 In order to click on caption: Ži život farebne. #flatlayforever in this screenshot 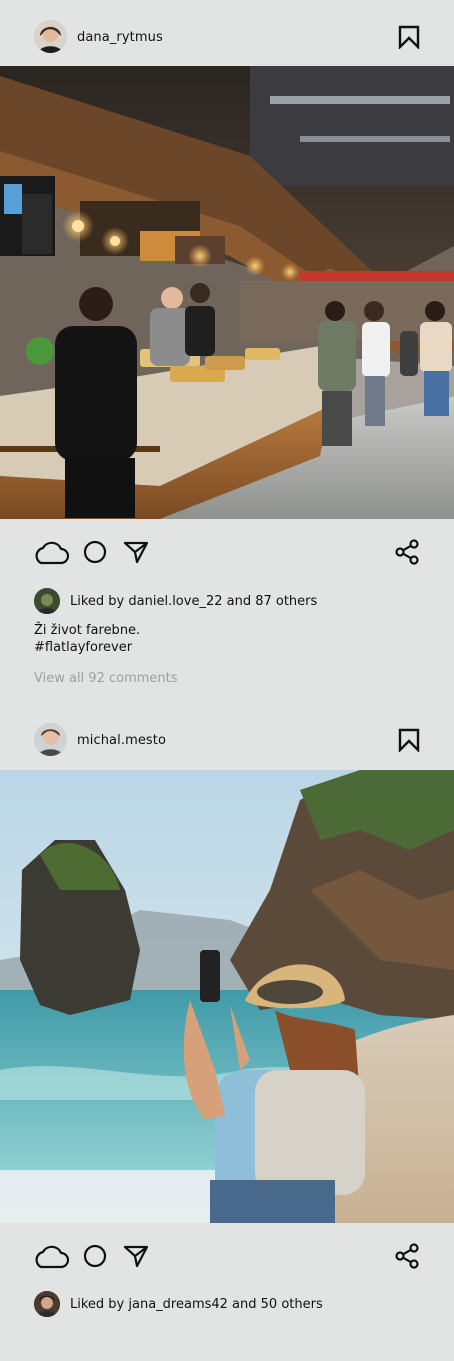, I will do `click(87, 639)`.